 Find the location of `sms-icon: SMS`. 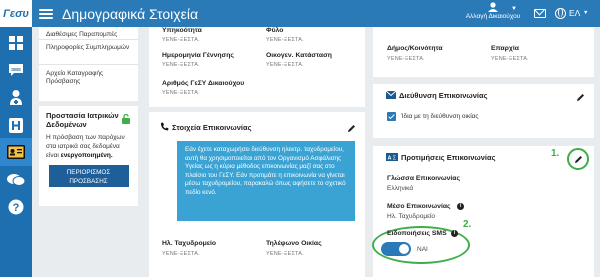

sms-icon: SMS is located at coordinates (16, 70).